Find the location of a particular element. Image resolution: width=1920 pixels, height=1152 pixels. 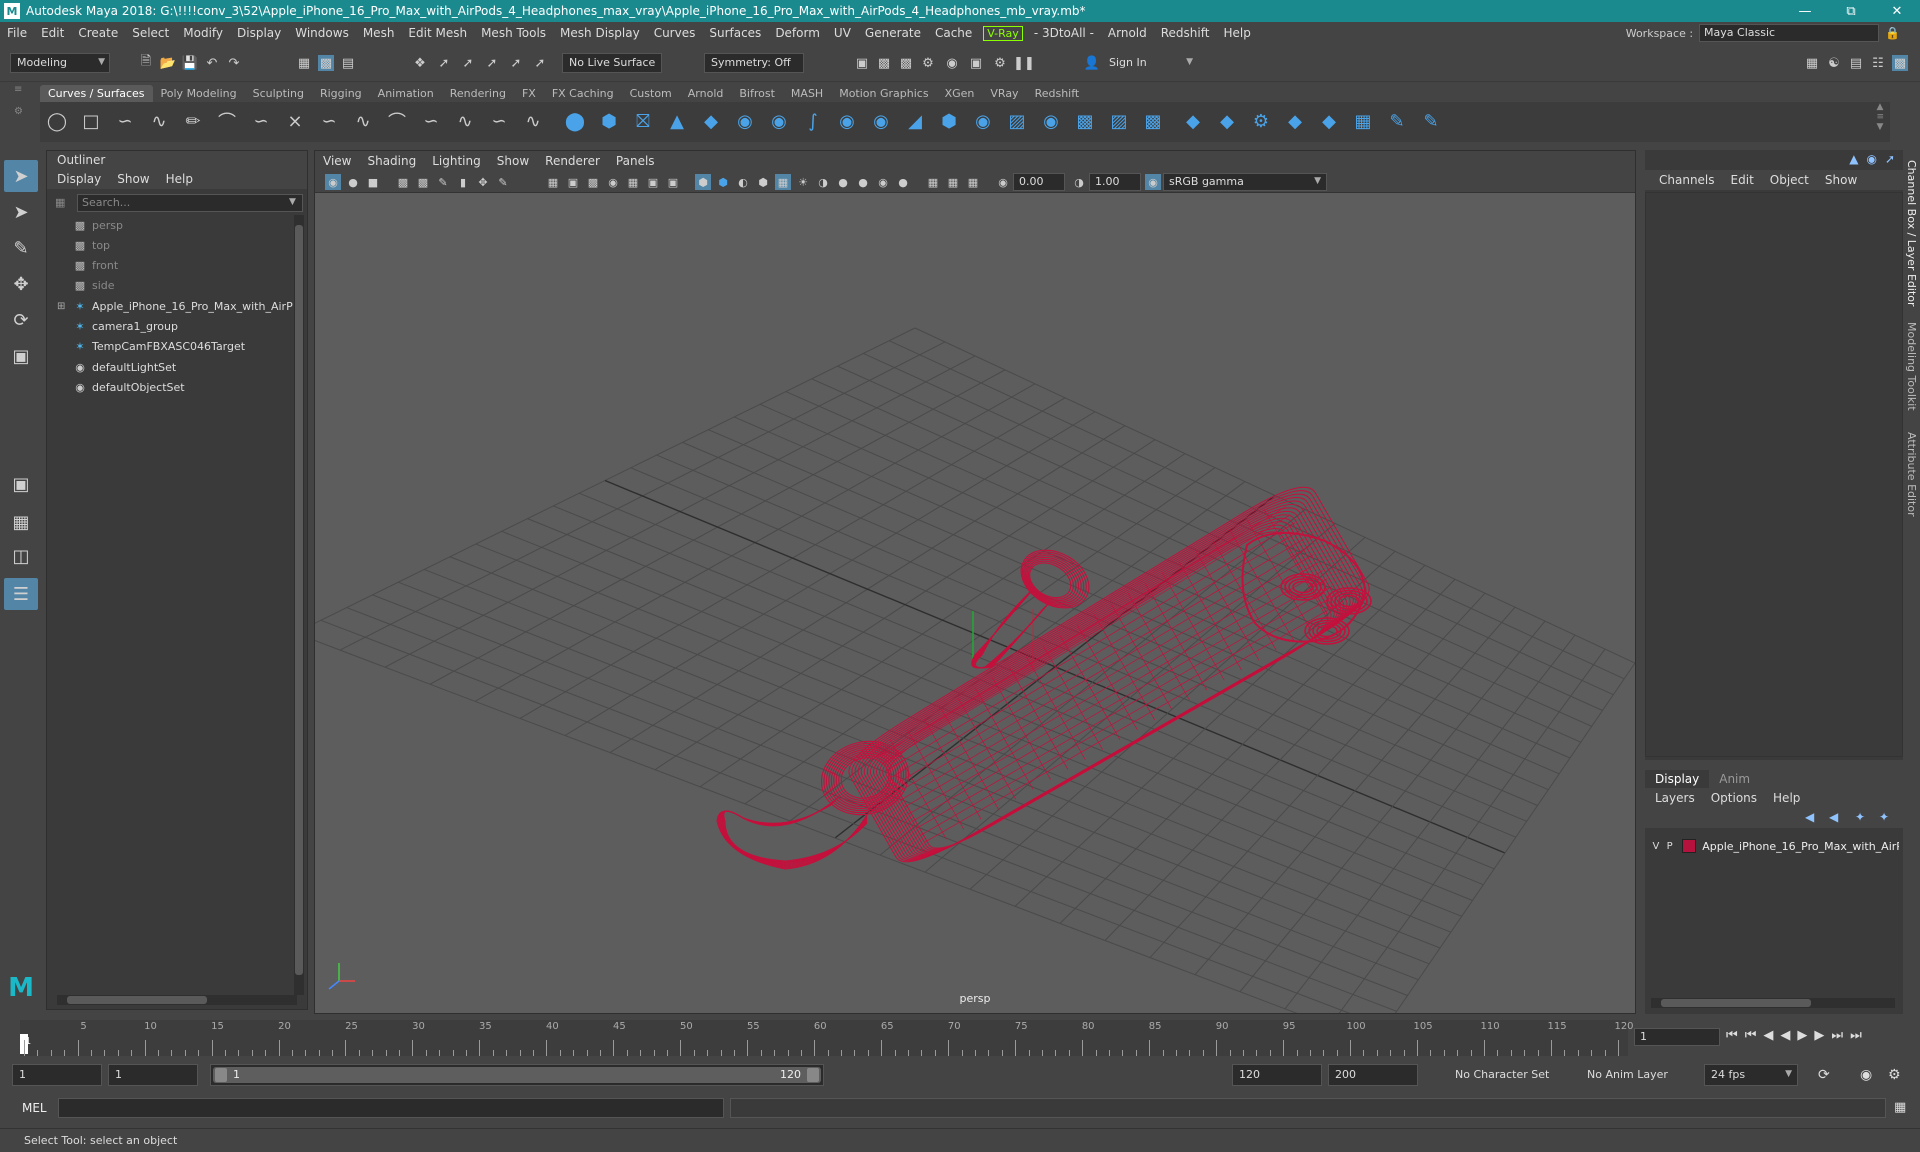

anti-aliasing-icon: ◉ is located at coordinates (883, 182).